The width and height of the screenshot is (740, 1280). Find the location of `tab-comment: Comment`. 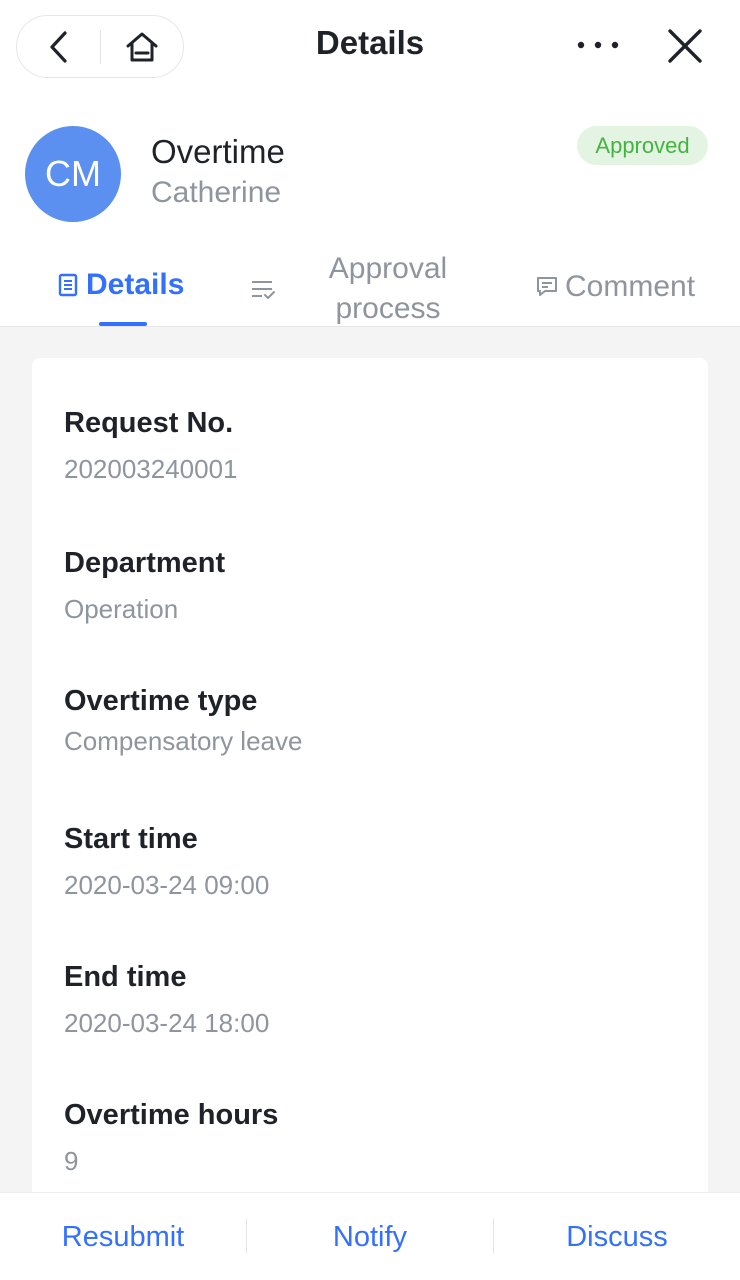

tab-comment: Comment is located at coordinates (615, 287).